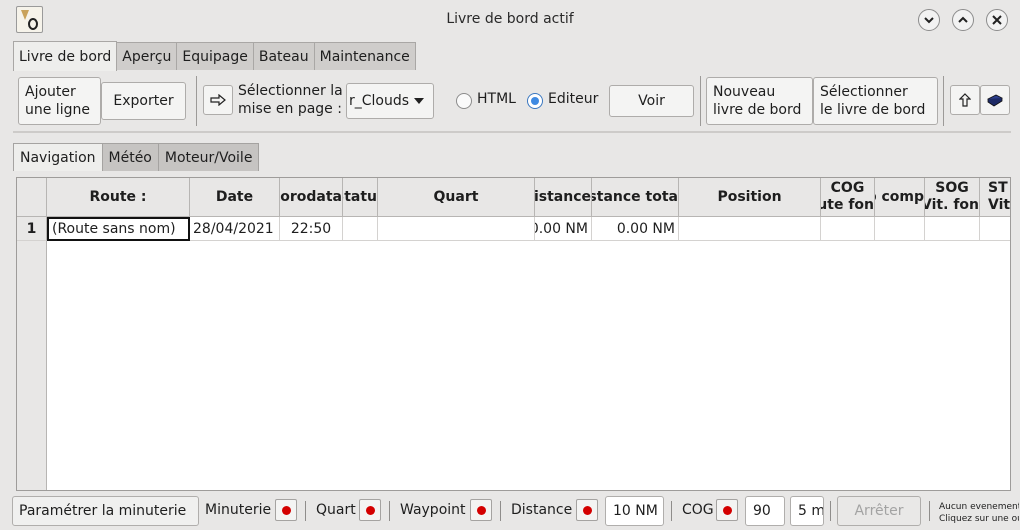 The height and width of the screenshot is (530, 1020). What do you see at coordinates (235, 197) in the screenshot?
I see `column-header: Date` at bounding box center [235, 197].